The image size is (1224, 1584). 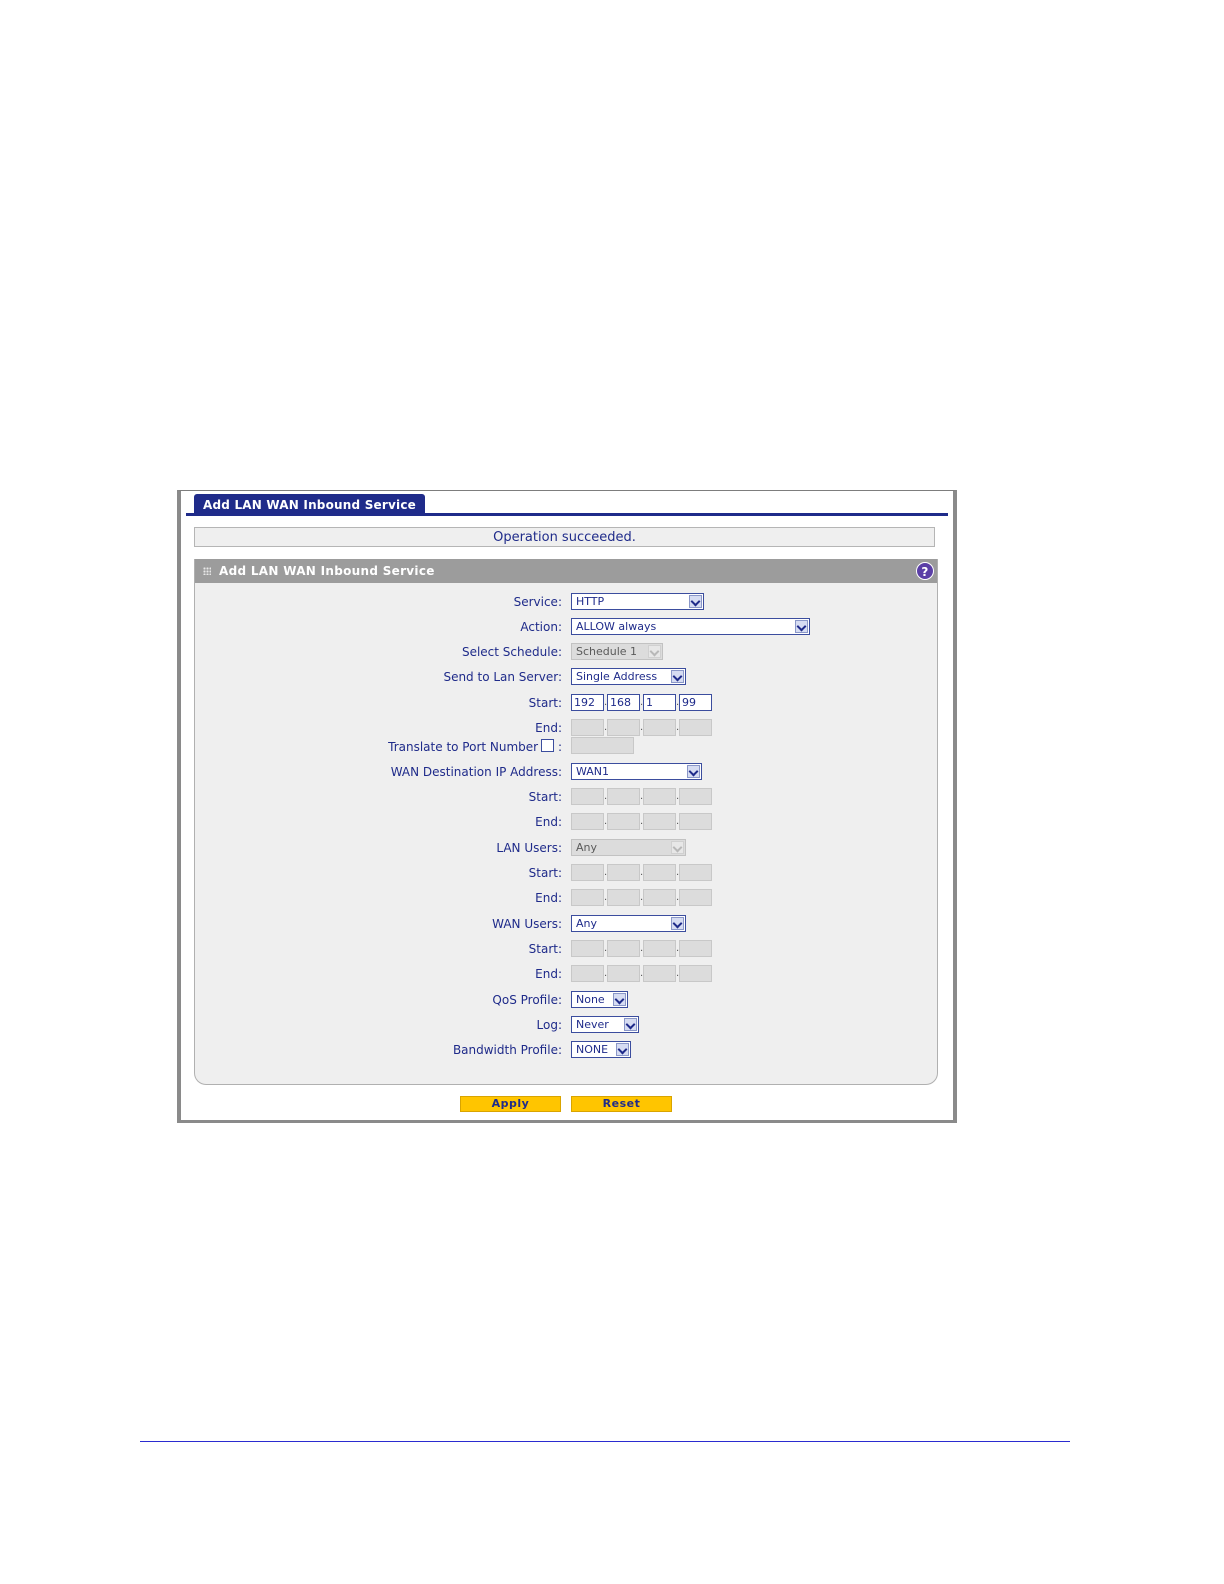 What do you see at coordinates (602, 745) in the screenshot?
I see `translate-port-input` at bounding box center [602, 745].